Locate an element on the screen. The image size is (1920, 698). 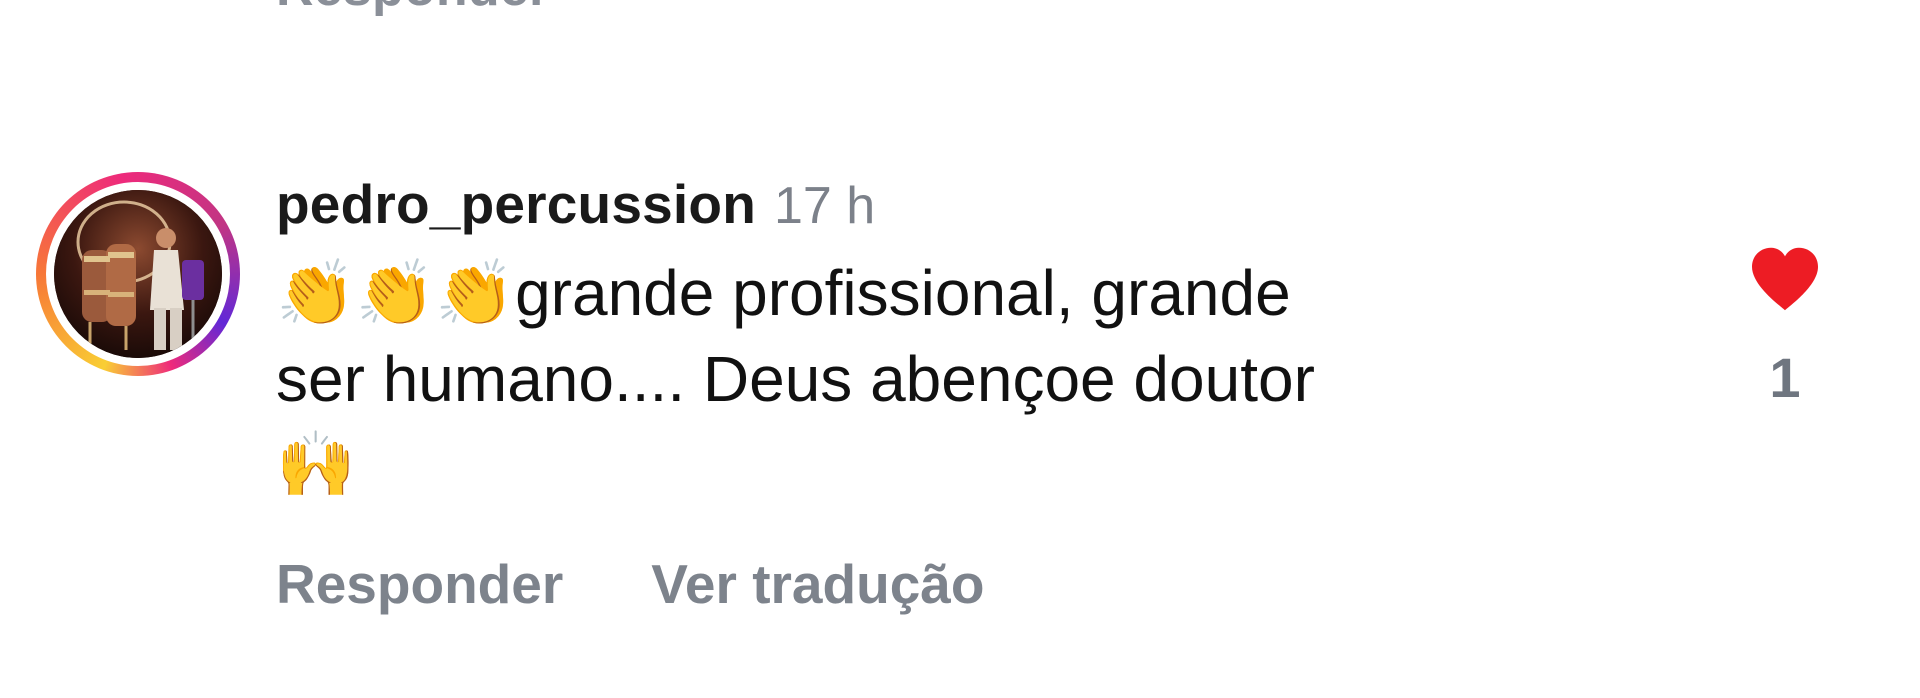
like-area: 1 is located at coordinates (1785, 326).